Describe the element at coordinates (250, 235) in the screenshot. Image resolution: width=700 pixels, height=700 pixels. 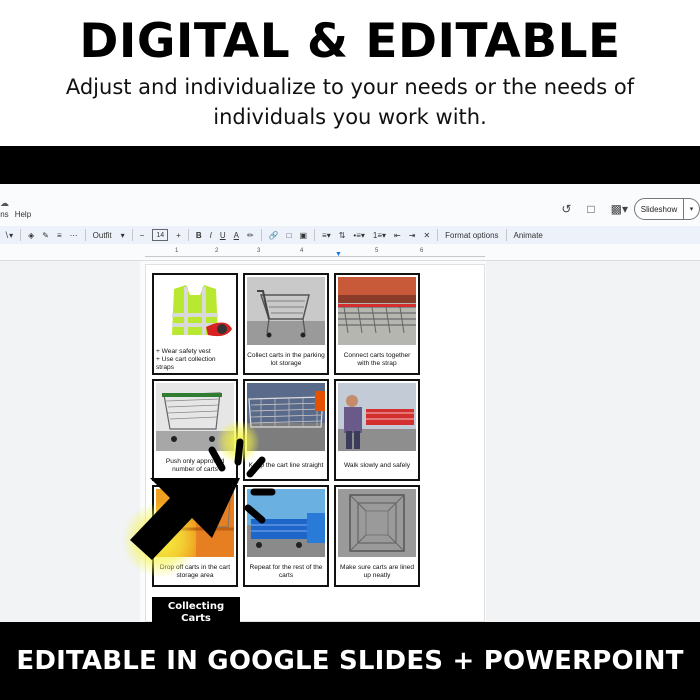
I see `highlight-icon: ✏` at that location.